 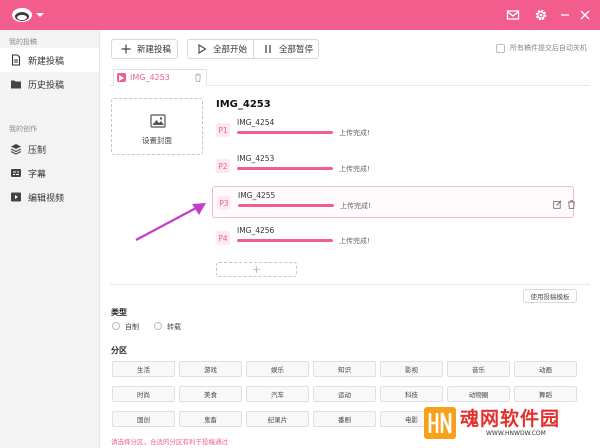 What do you see at coordinates (394, 202) in the screenshot?
I see `part-row-selected: P3 IMG_4255 上传完成!` at bounding box center [394, 202].